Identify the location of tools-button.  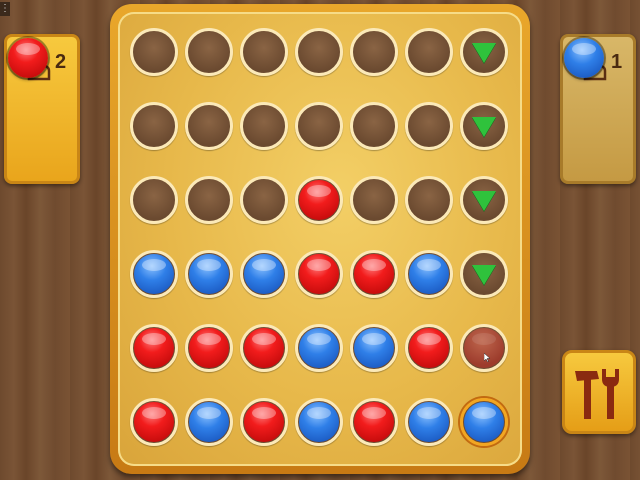
(599, 392).